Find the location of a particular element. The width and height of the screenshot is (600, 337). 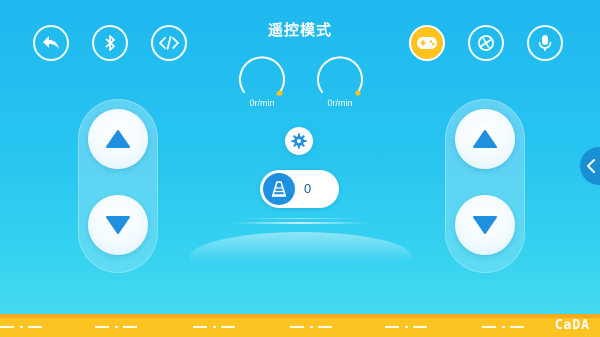

side-drawer-tab is located at coordinates (590, 166).